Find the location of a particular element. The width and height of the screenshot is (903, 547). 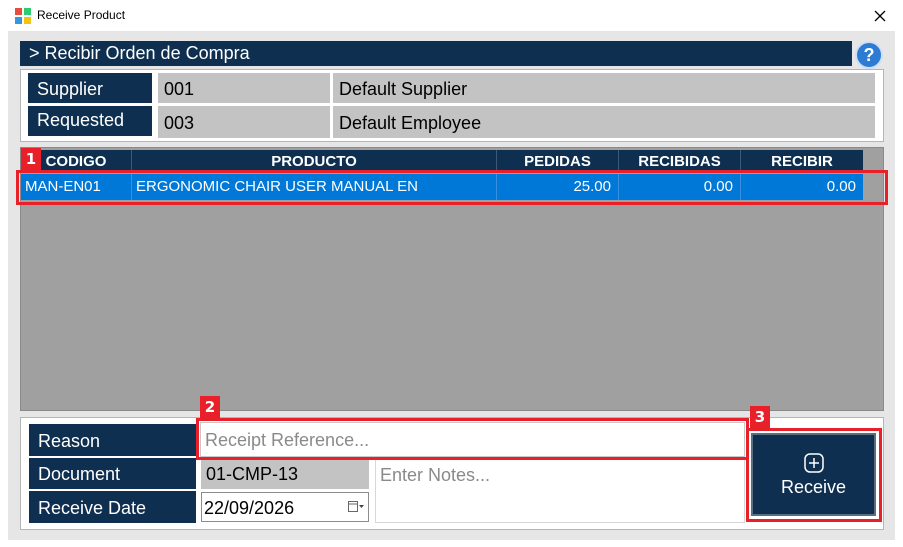

calendar-dropdown-icon is located at coordinates (356, 507).